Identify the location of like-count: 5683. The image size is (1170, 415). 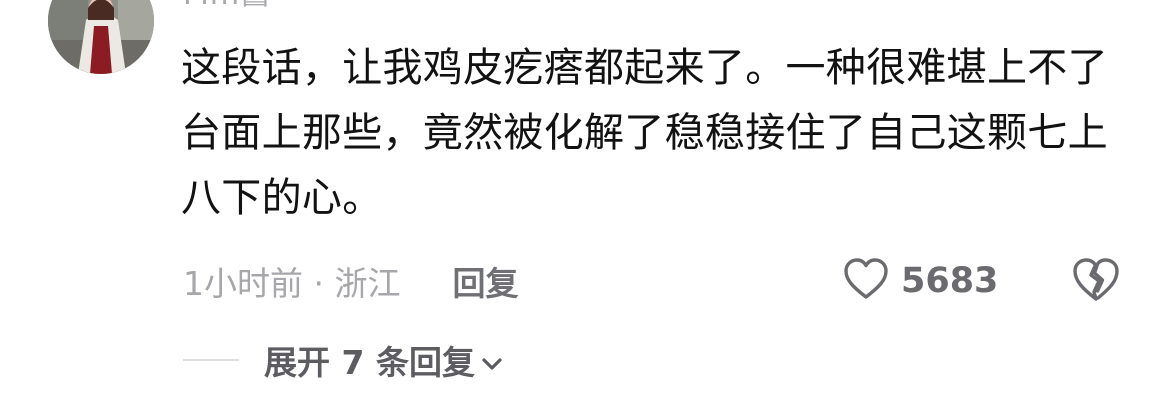
(950, 281).